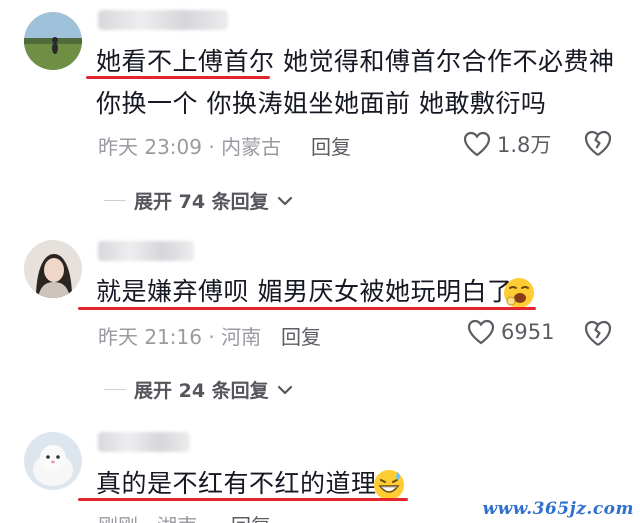  I want to click on avatar-landscape-image, so click(53, 41).